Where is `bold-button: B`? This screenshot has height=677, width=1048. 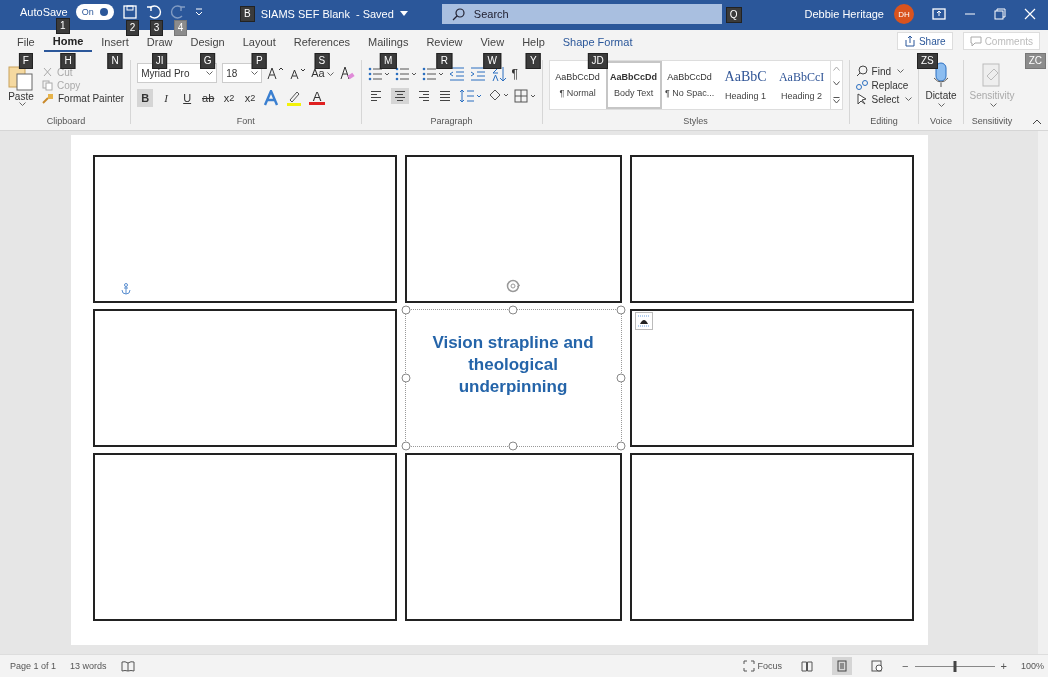 bold-button: B is located at coordinates (145, 98).